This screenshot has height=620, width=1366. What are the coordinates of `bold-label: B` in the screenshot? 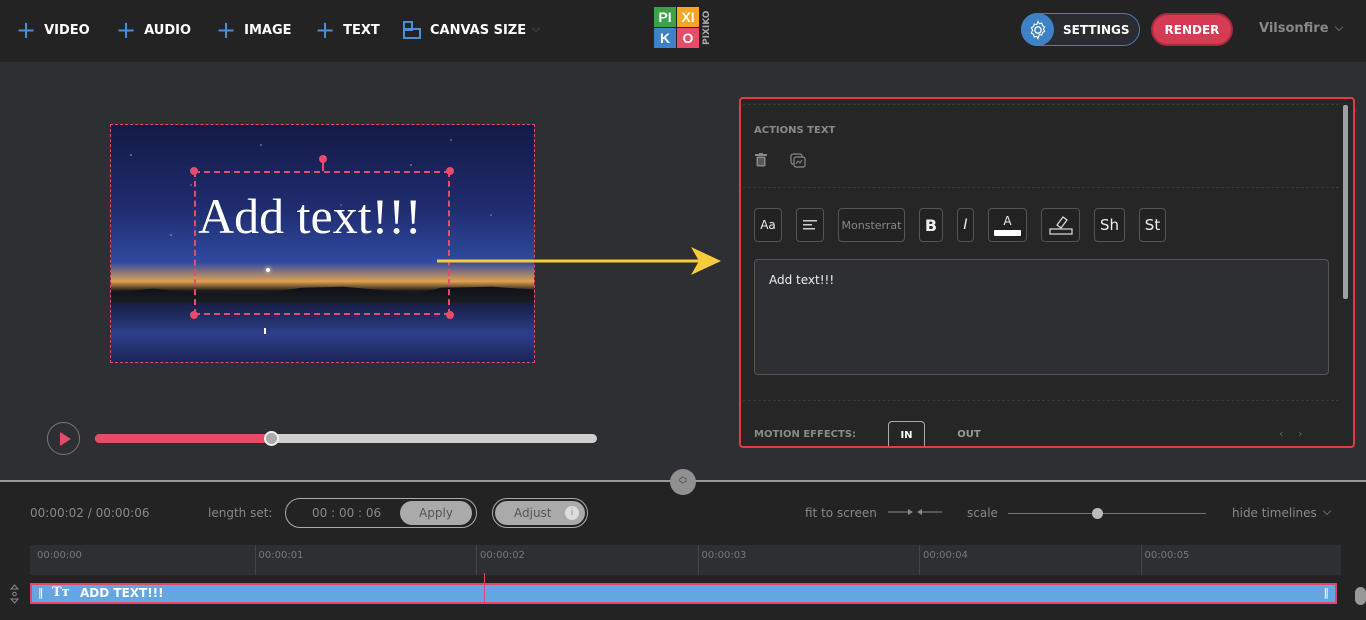 It's located at (931, 225).